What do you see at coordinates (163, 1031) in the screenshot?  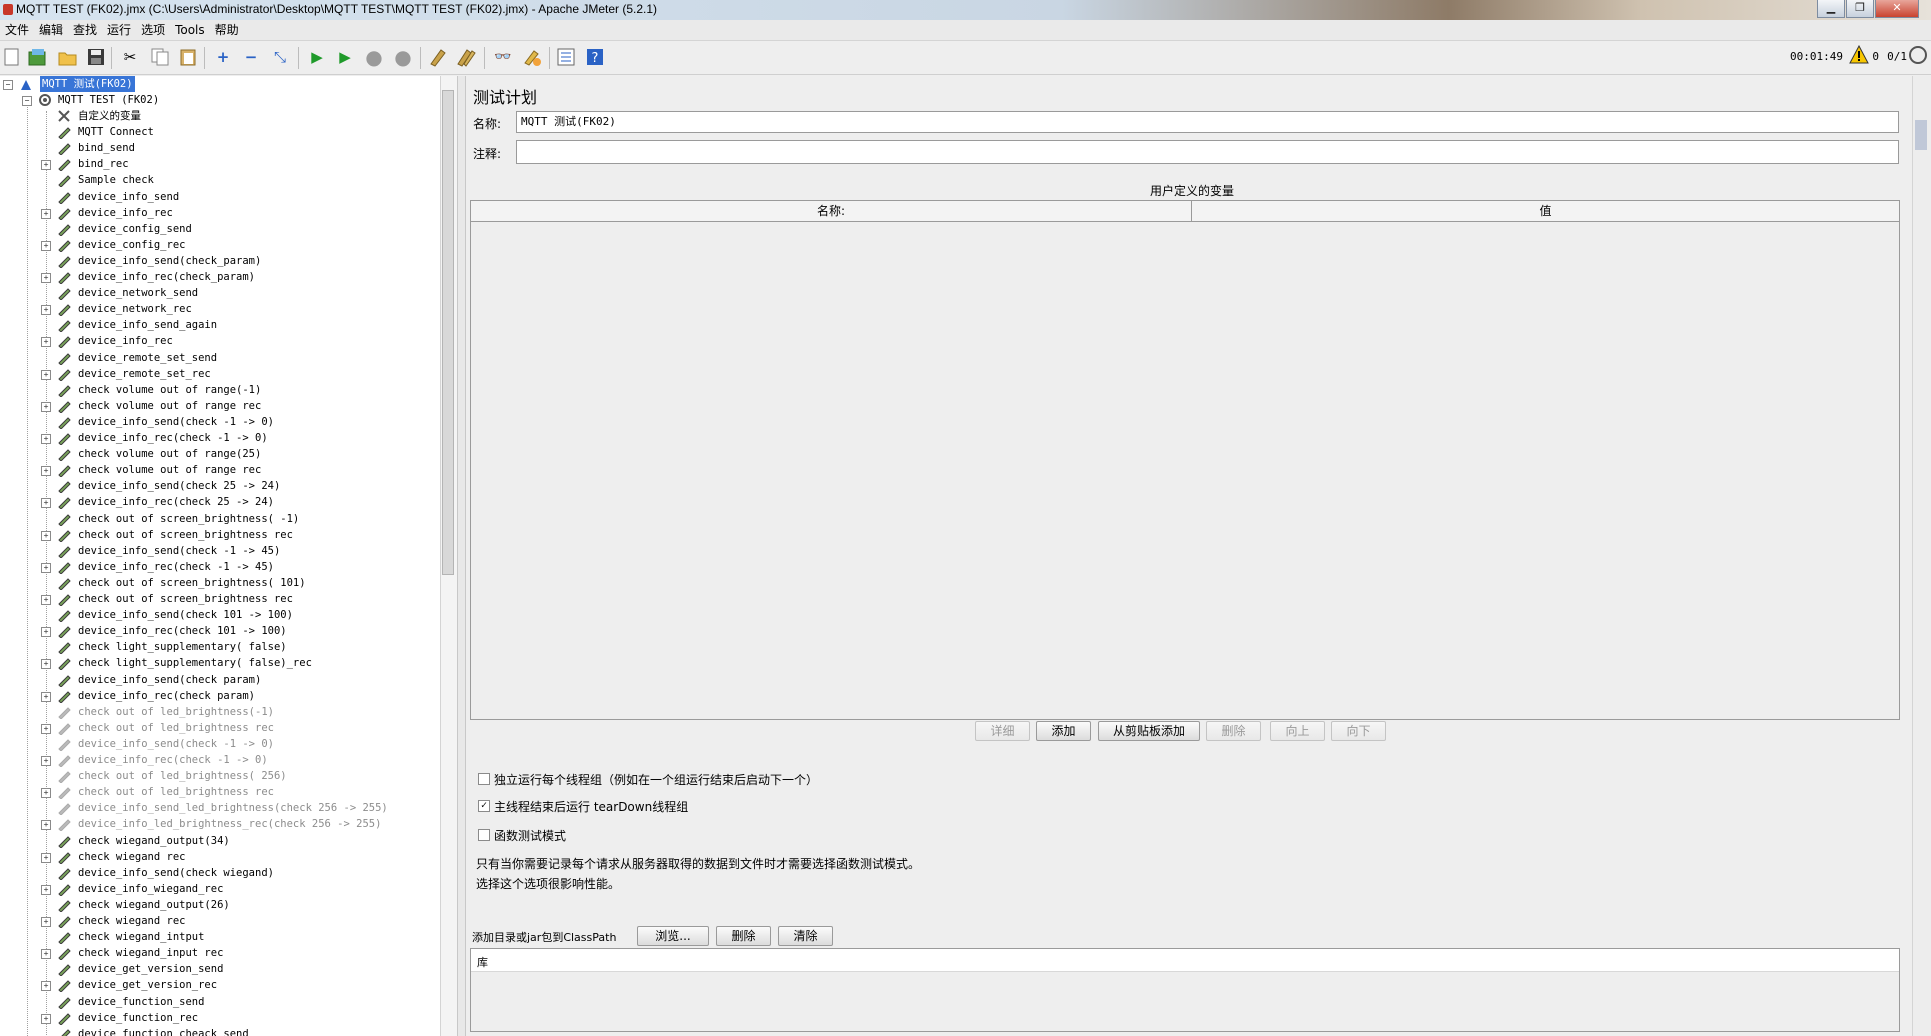 I see `tree-item: device_function_cheack_send` at bounding box center [163, 1031].